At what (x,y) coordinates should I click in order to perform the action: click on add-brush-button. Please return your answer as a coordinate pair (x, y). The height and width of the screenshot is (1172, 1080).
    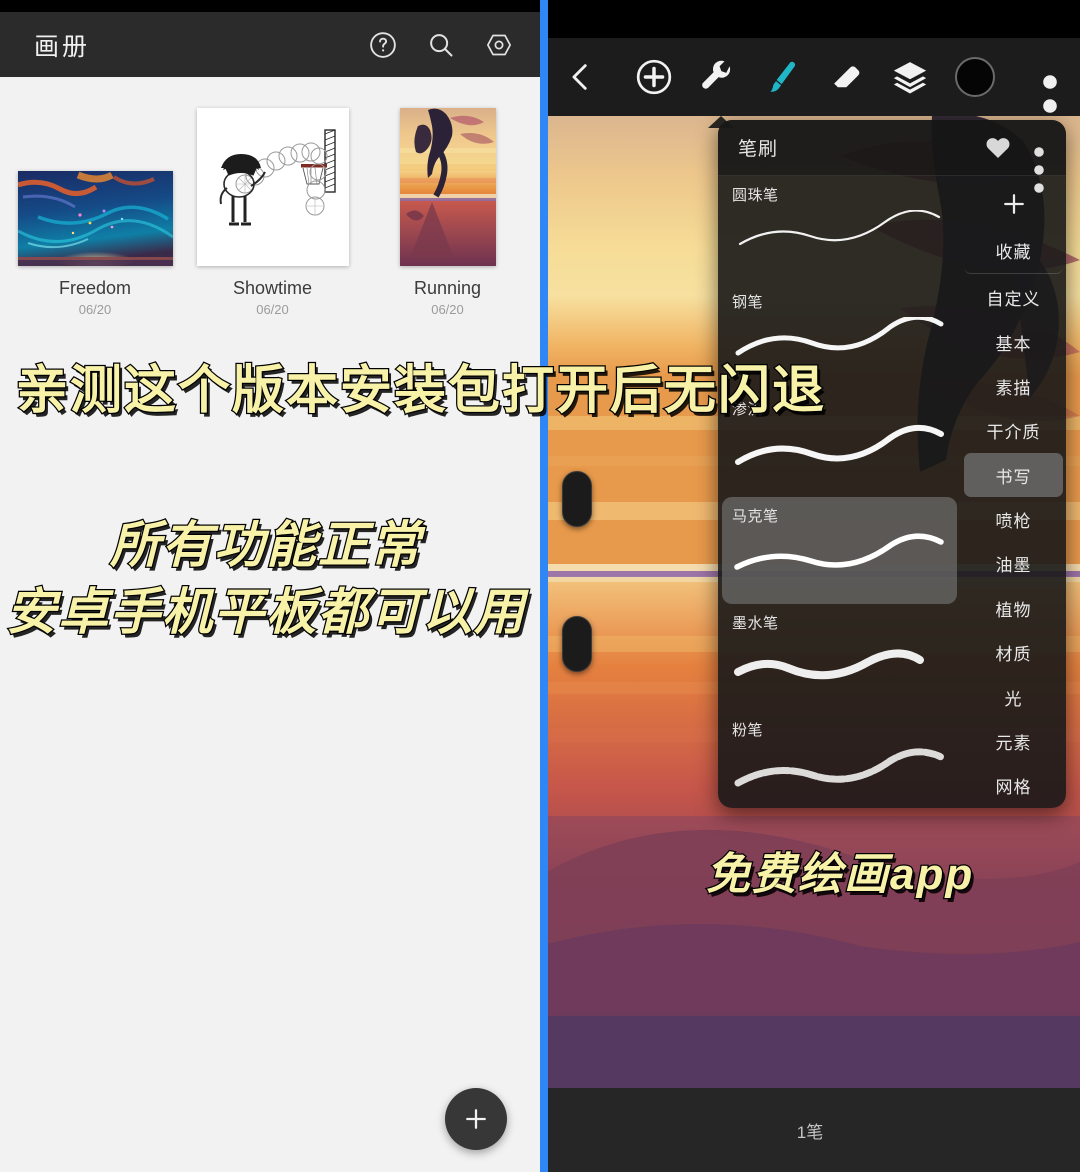
    Looking at the image, I should click on (1013, 203).